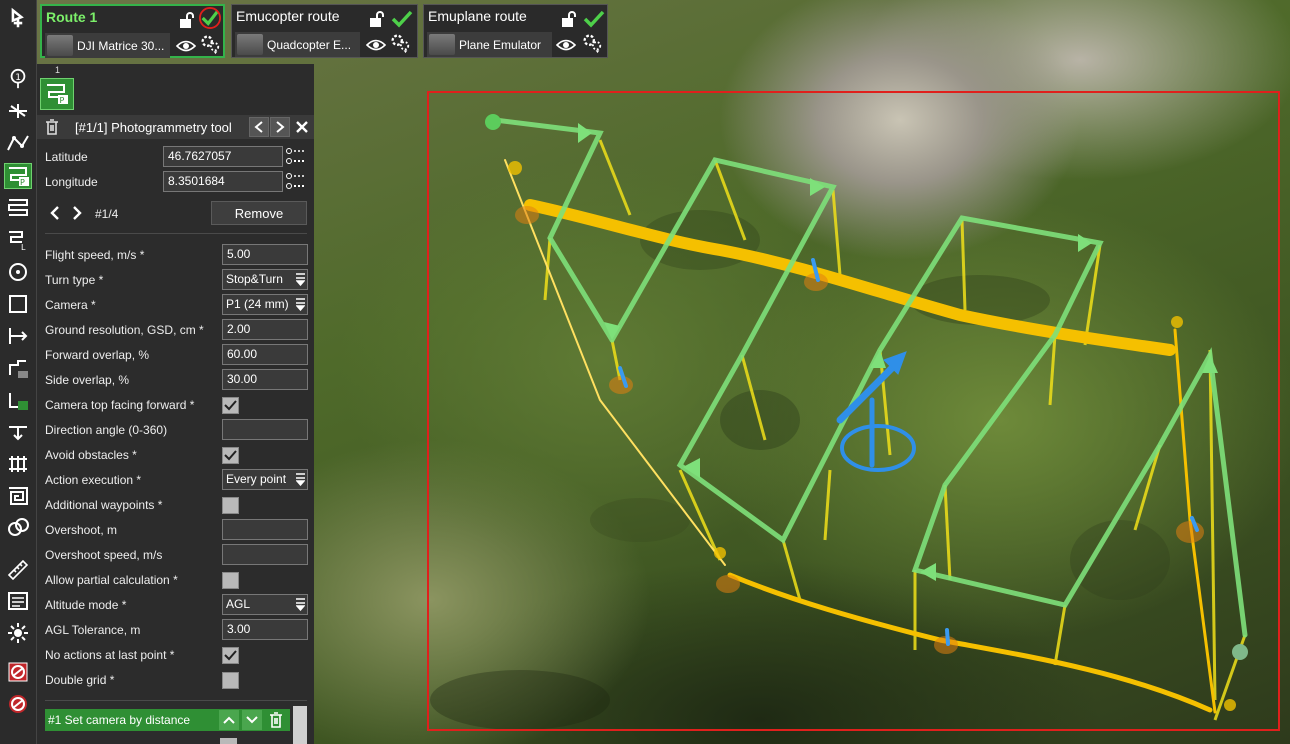 The width and height of the screenshot is (1290, 744). Describe the element at coordinates (265, 354) in the screenshot. I see `forward-overlap-input: 60.00` at that location.